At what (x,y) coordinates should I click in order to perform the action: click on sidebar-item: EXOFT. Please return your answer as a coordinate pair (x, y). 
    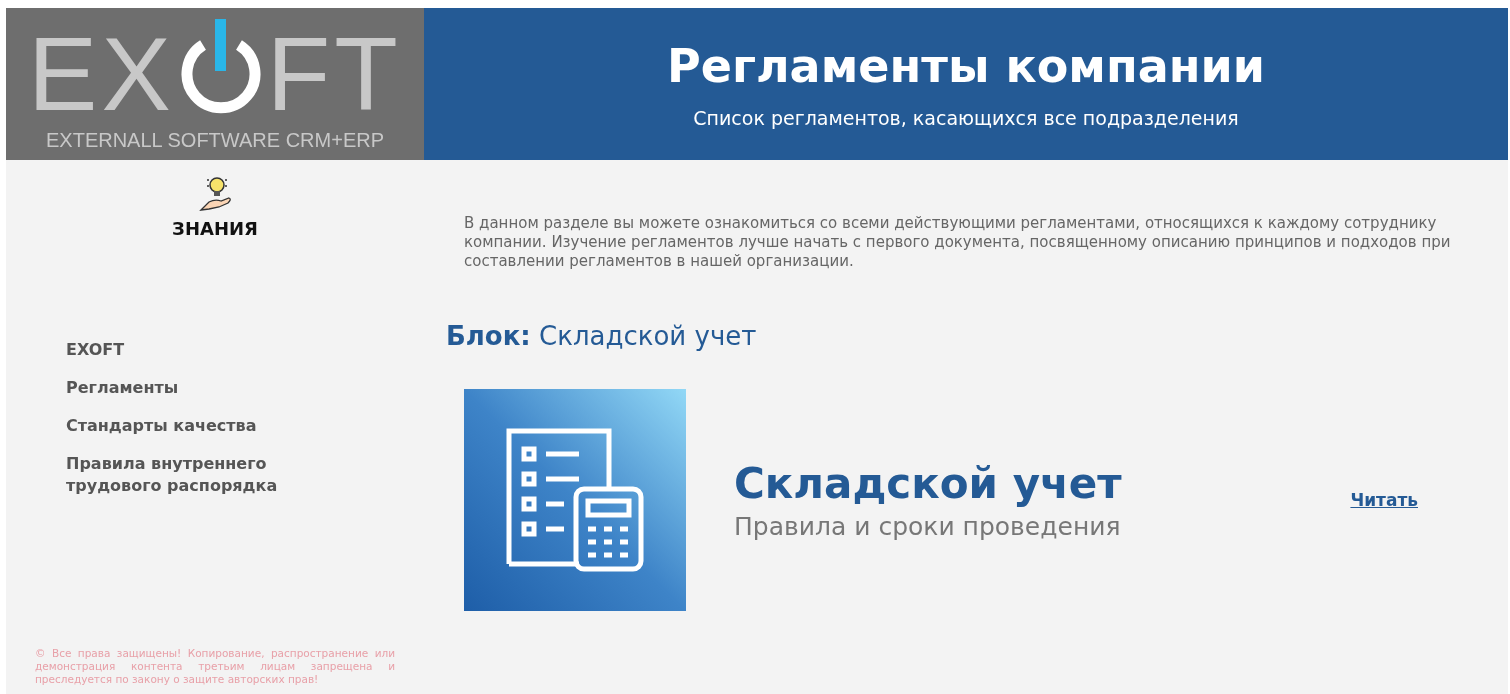
    Looking at the image, I should click on (186, 350).